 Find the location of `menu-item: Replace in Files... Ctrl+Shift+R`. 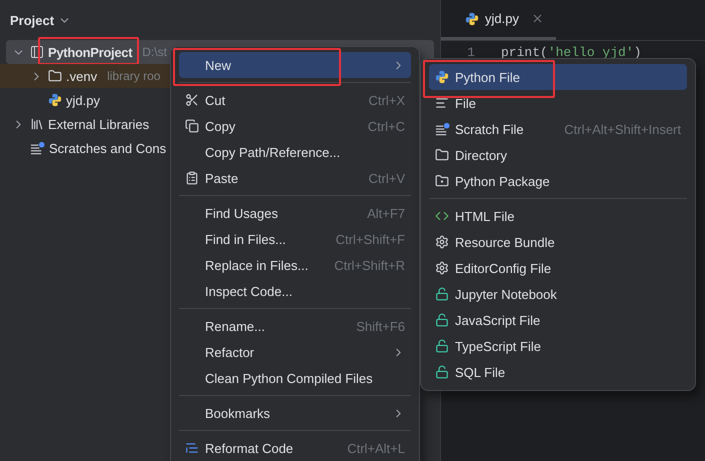

menu-item: Replace in Files... Ctrl+Shift+R is located at coordinates (295, 265).